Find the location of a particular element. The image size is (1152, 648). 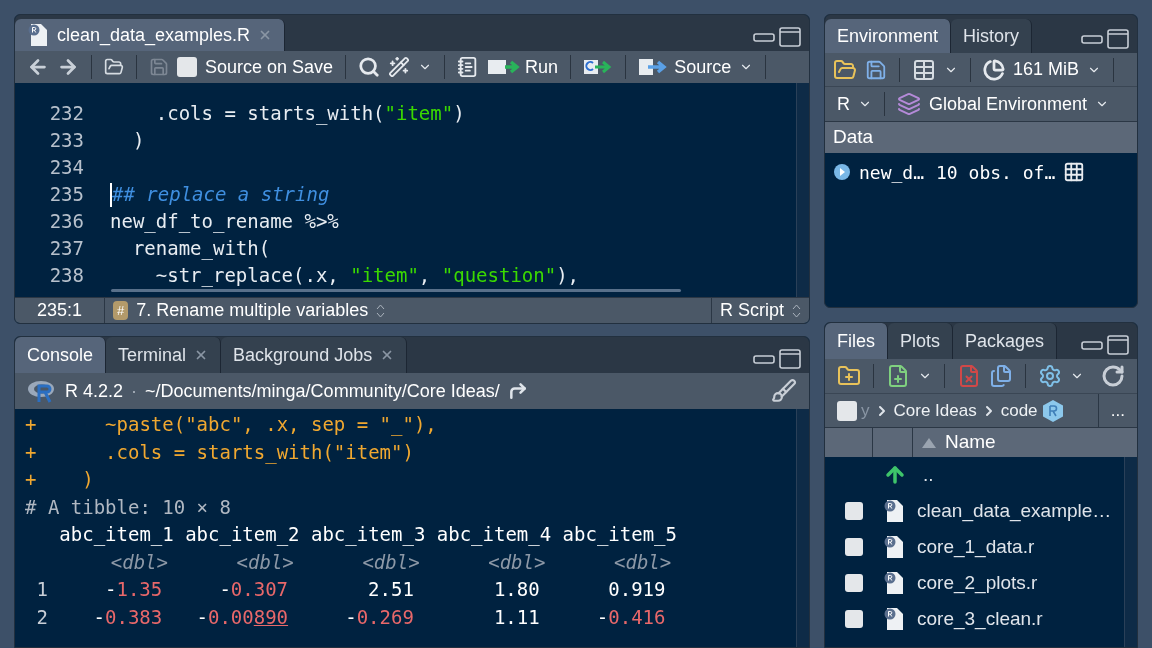

column-header: abc_item_3 is located at coordinates (368, 535).